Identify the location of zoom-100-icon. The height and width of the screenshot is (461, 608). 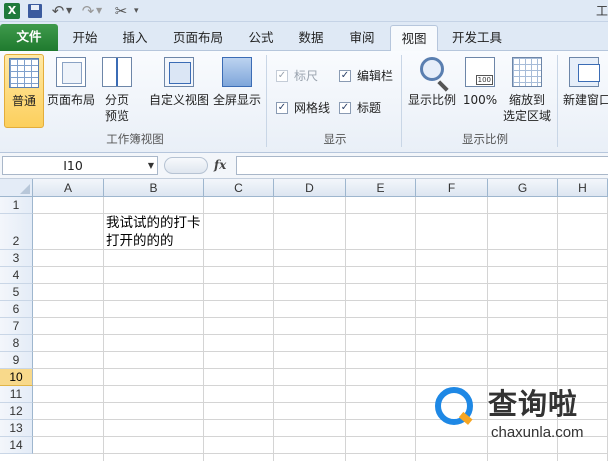
(480, 72).